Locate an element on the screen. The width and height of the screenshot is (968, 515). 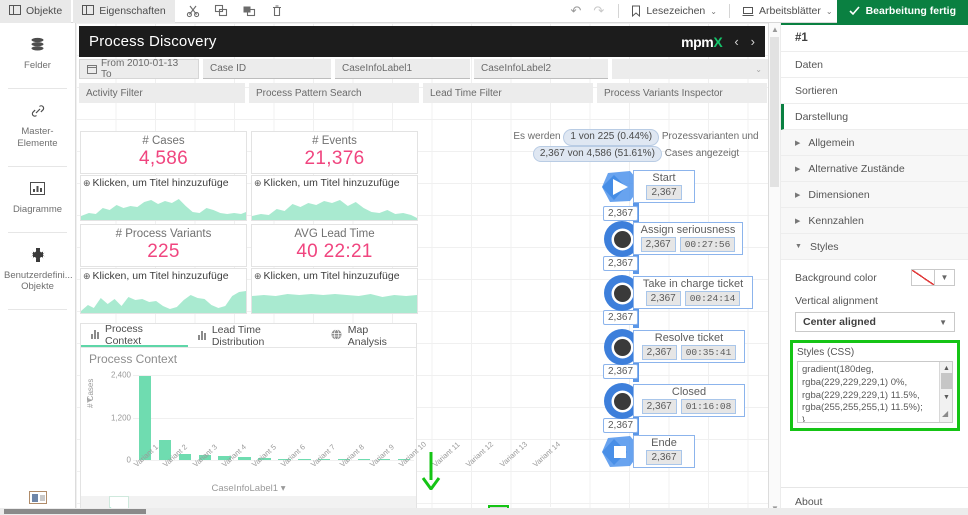
window-horizontal-scrollbar is located at coordinates (484, 511).